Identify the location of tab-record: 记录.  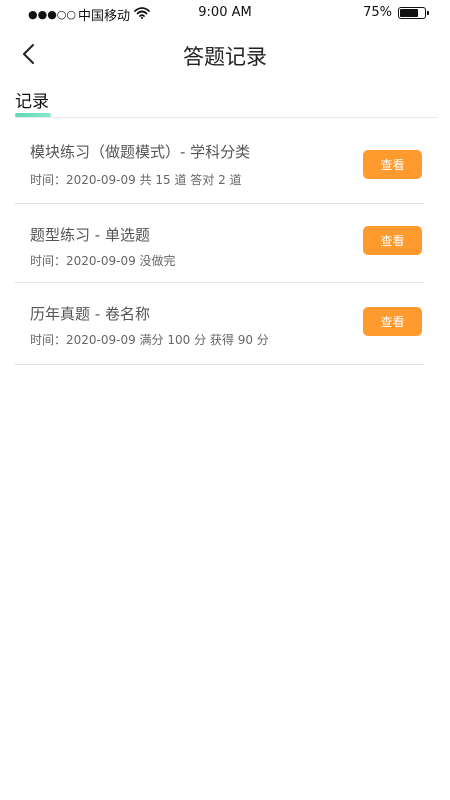
(32, 99).